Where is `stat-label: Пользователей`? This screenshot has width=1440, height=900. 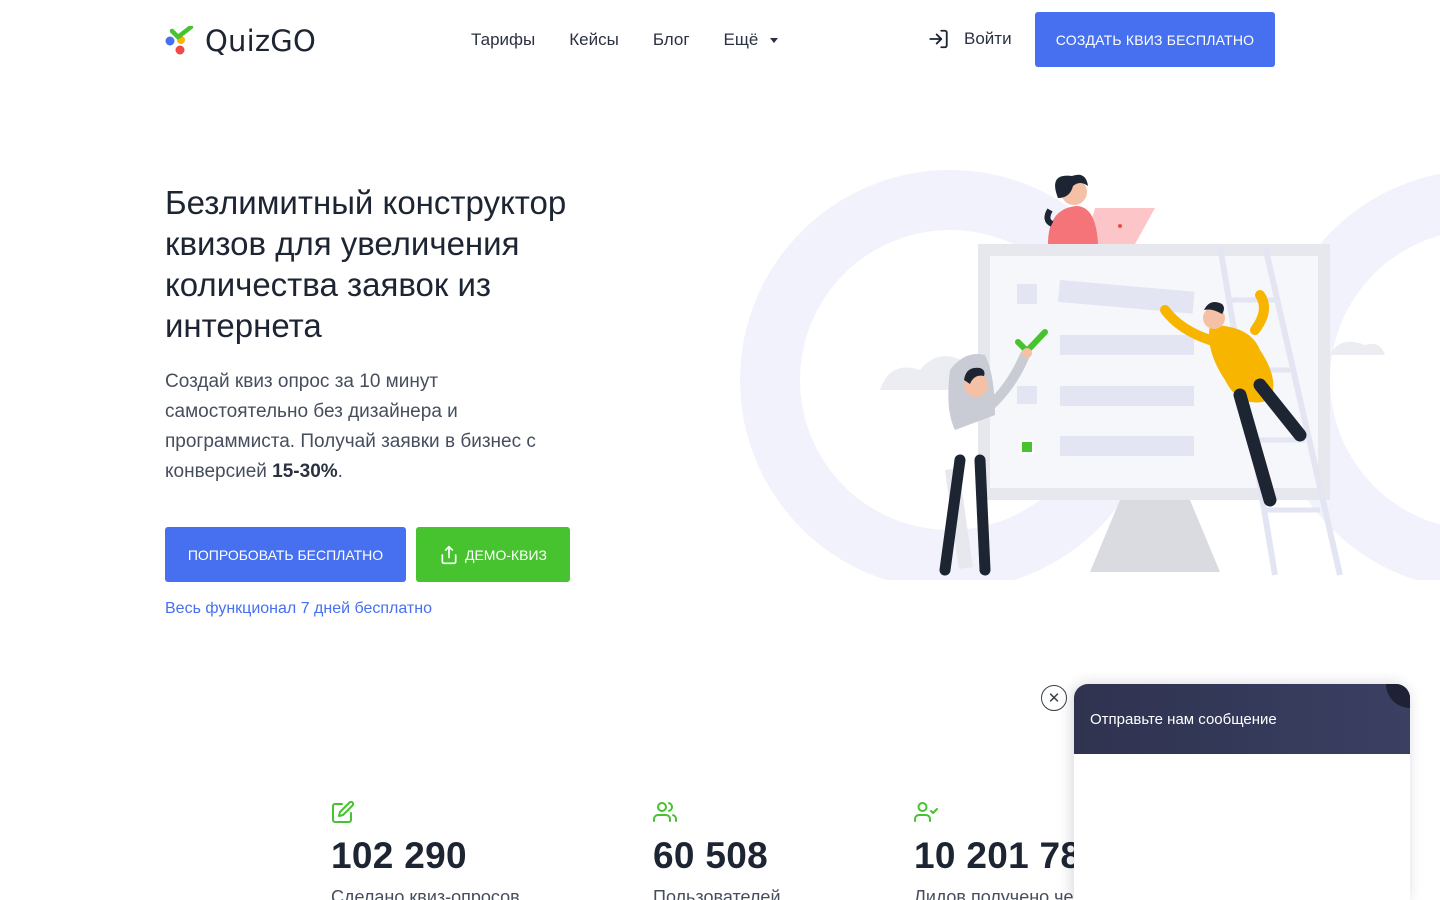
stat-label: Пользователей is located at coordinates (717, 893).